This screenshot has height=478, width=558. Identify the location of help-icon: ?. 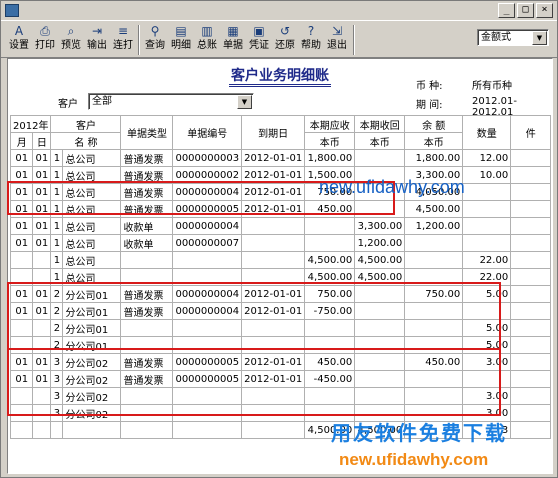
(311, 31).